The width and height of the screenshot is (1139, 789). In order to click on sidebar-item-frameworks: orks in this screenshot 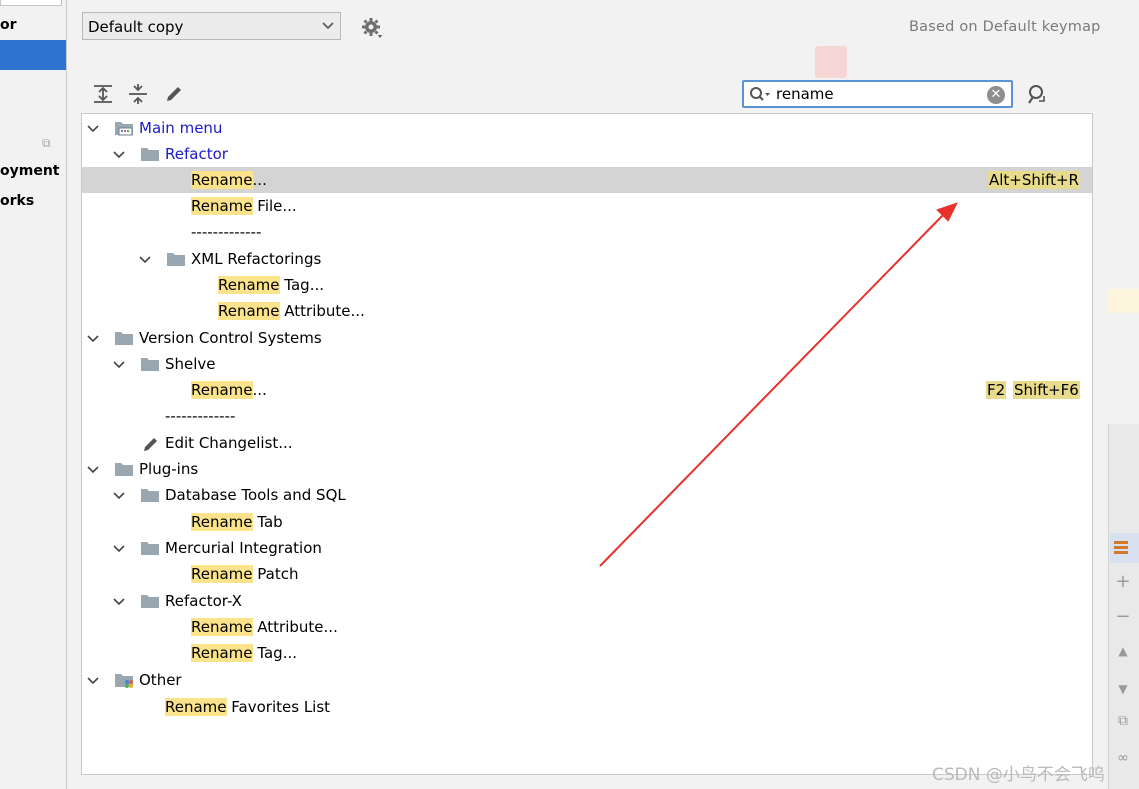, I will do `click(17, 201)`.